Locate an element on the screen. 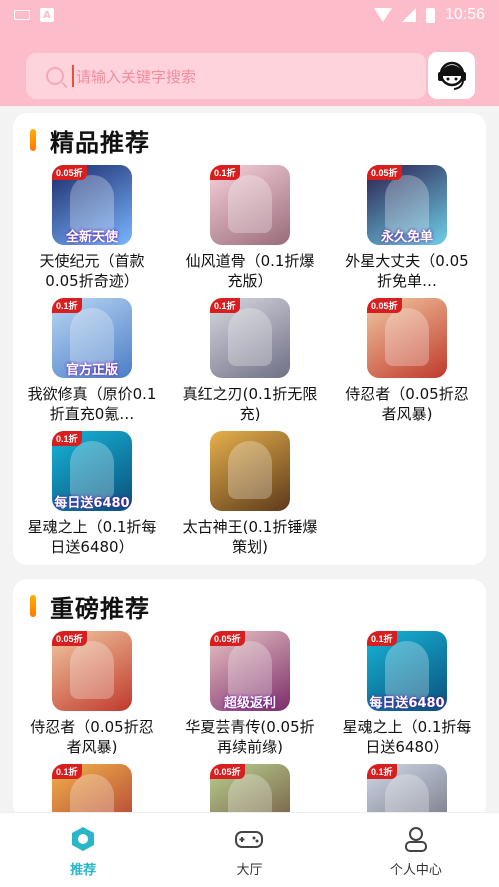  search-row: 请输入关键字搜索 is located at coordinates (256, 76).